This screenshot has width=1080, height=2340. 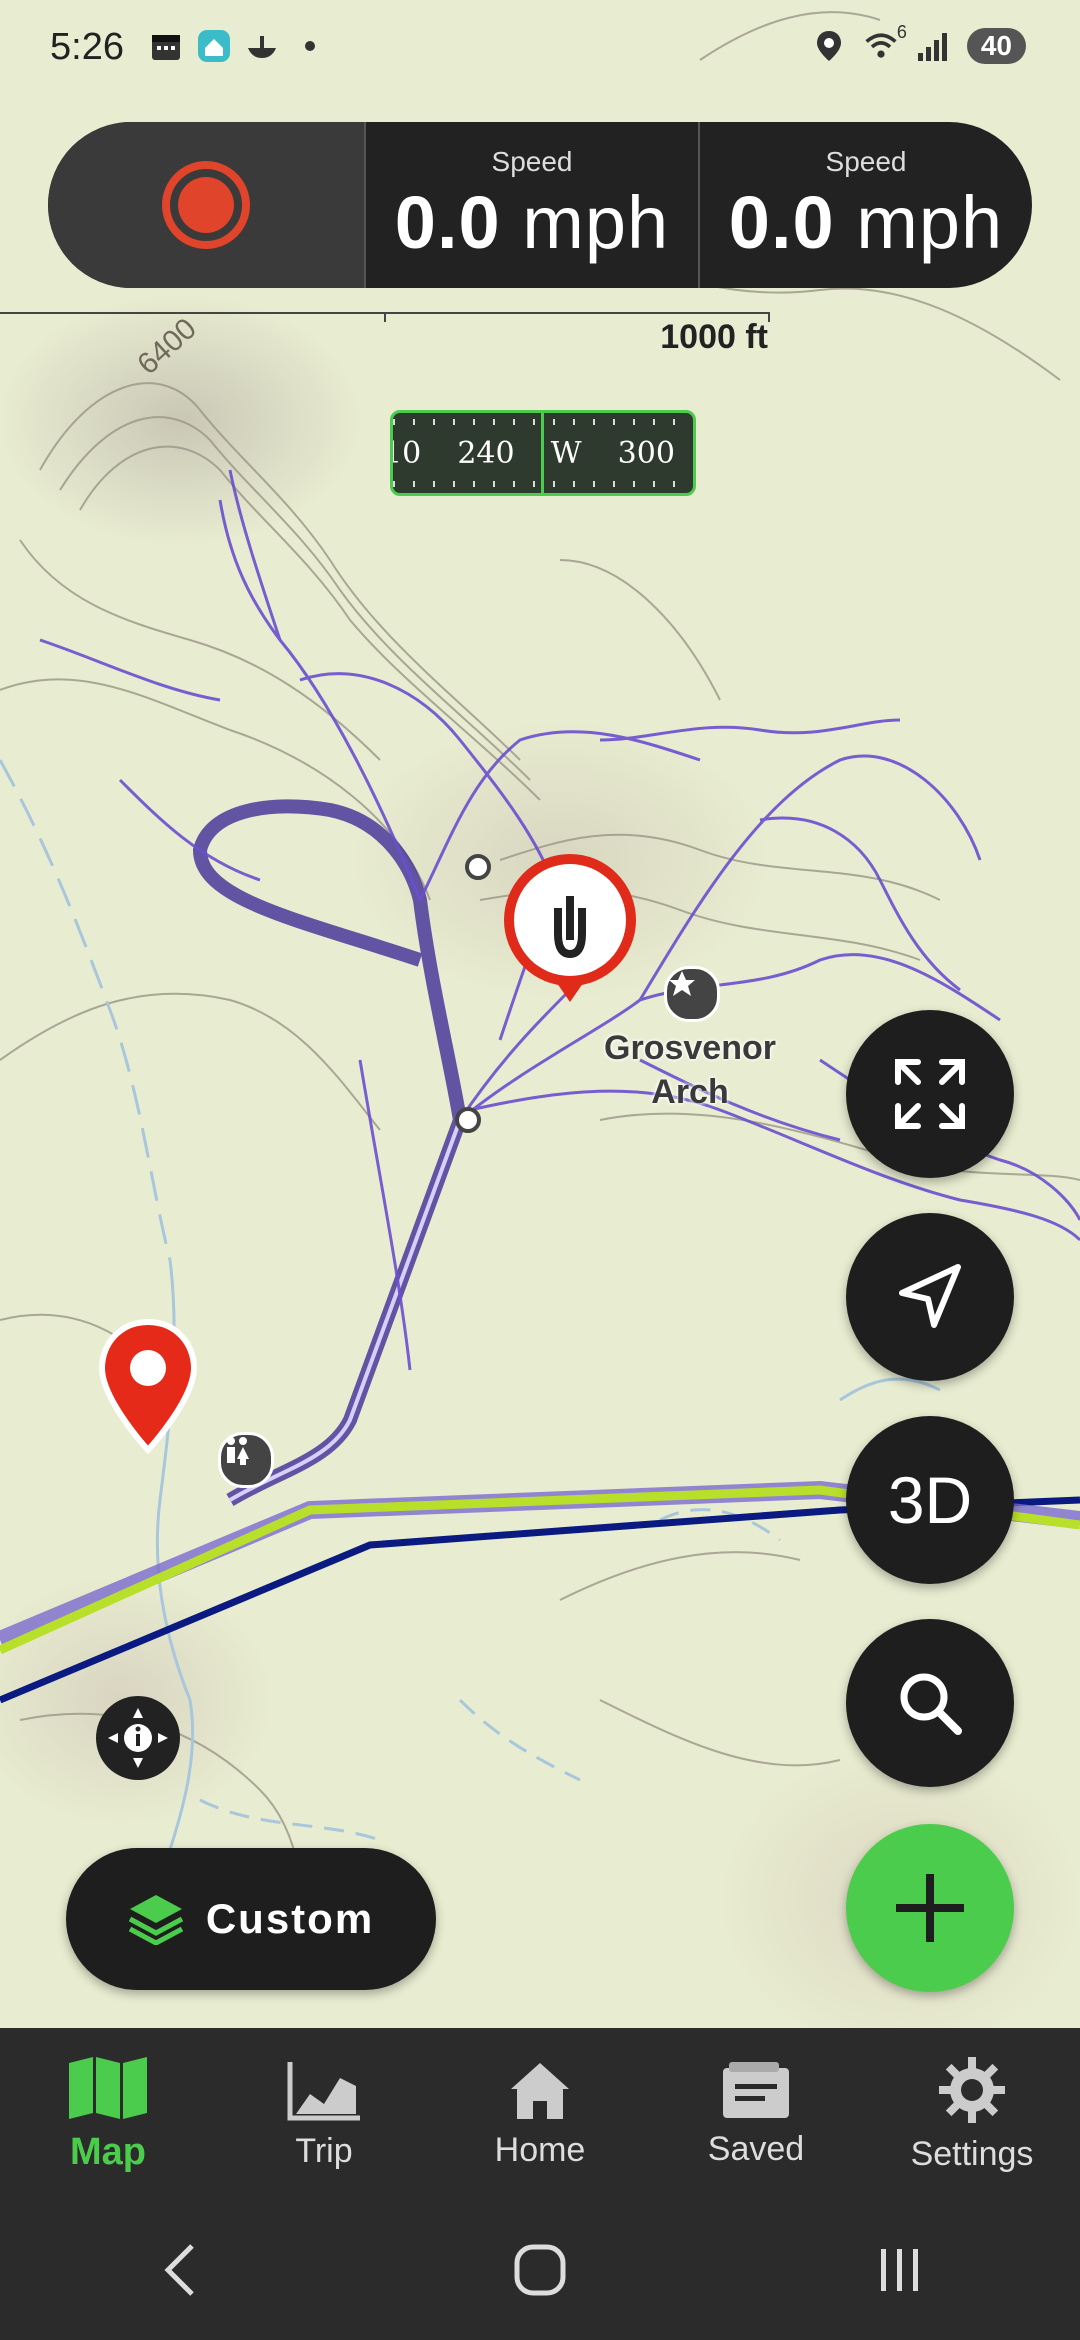 What do you see at coordinates (108, 2151) in the screenshot?
I see `nav-label: Map` at bounding box center [108, 2151].